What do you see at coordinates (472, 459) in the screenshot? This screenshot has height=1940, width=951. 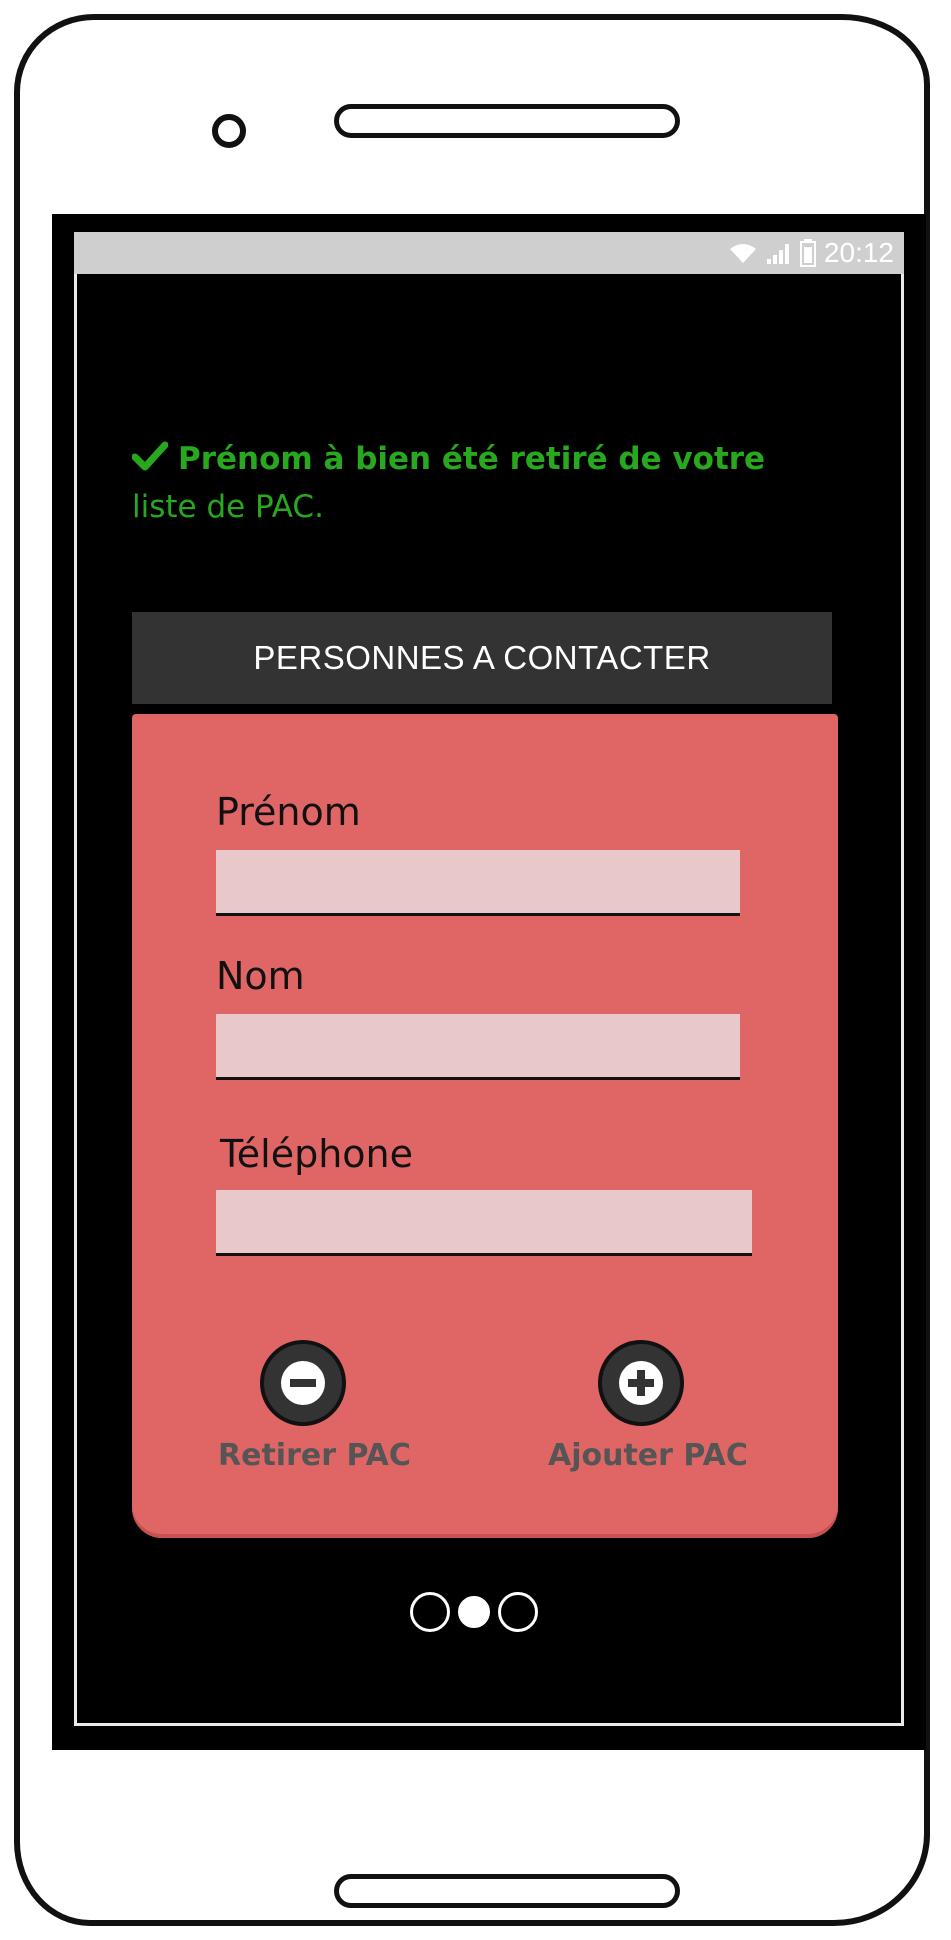 I see `success-line-1: Prénom à bien été retiré de votre` at bounding box center [472, 459].